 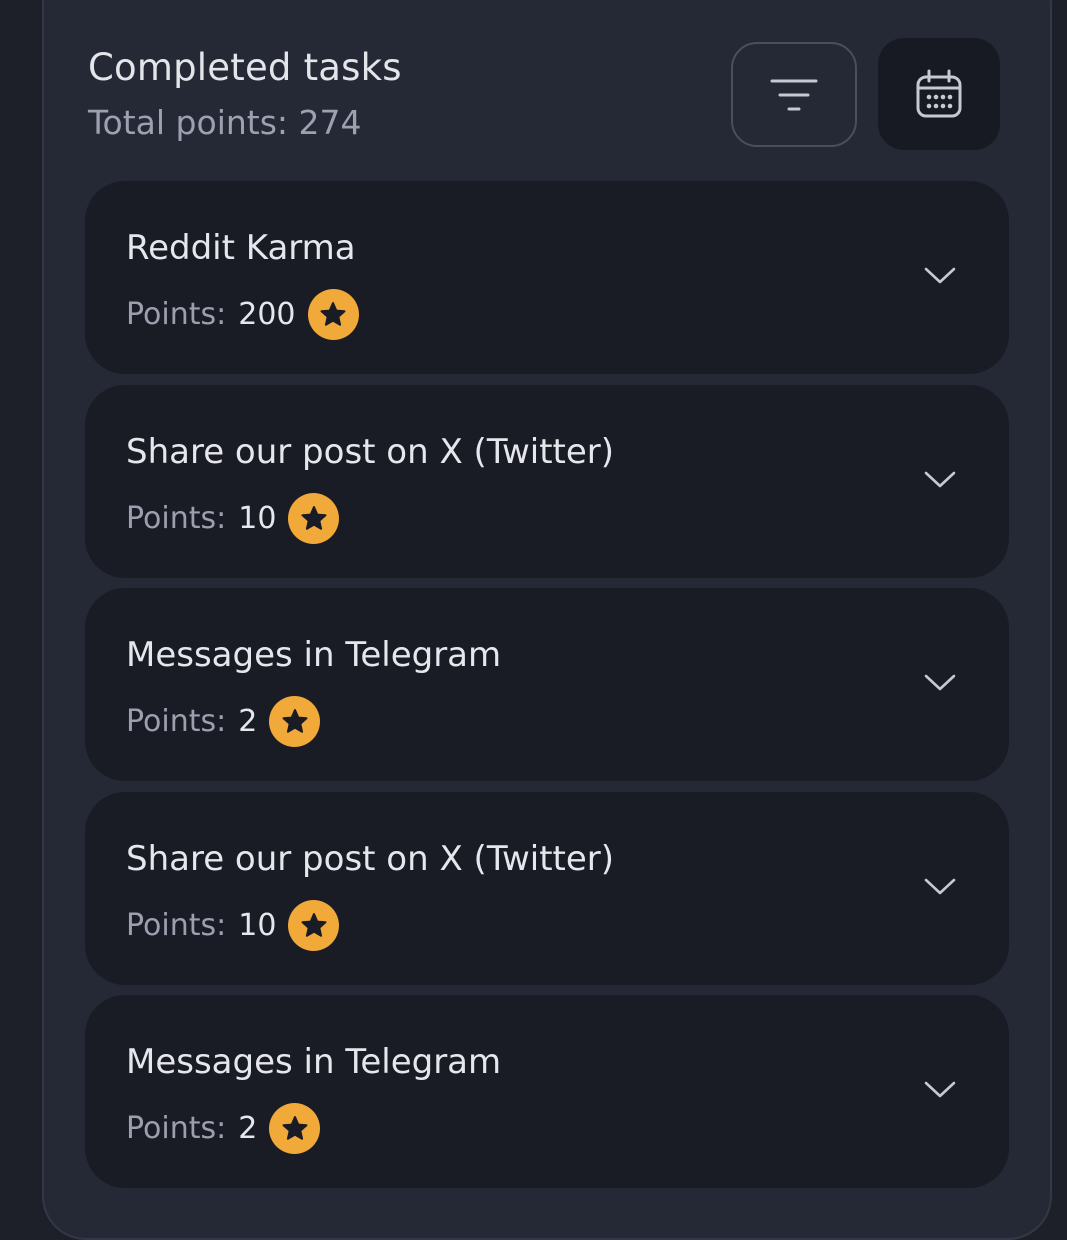 I want to click on task-points: Points: 200, so click(x=242, y=314).